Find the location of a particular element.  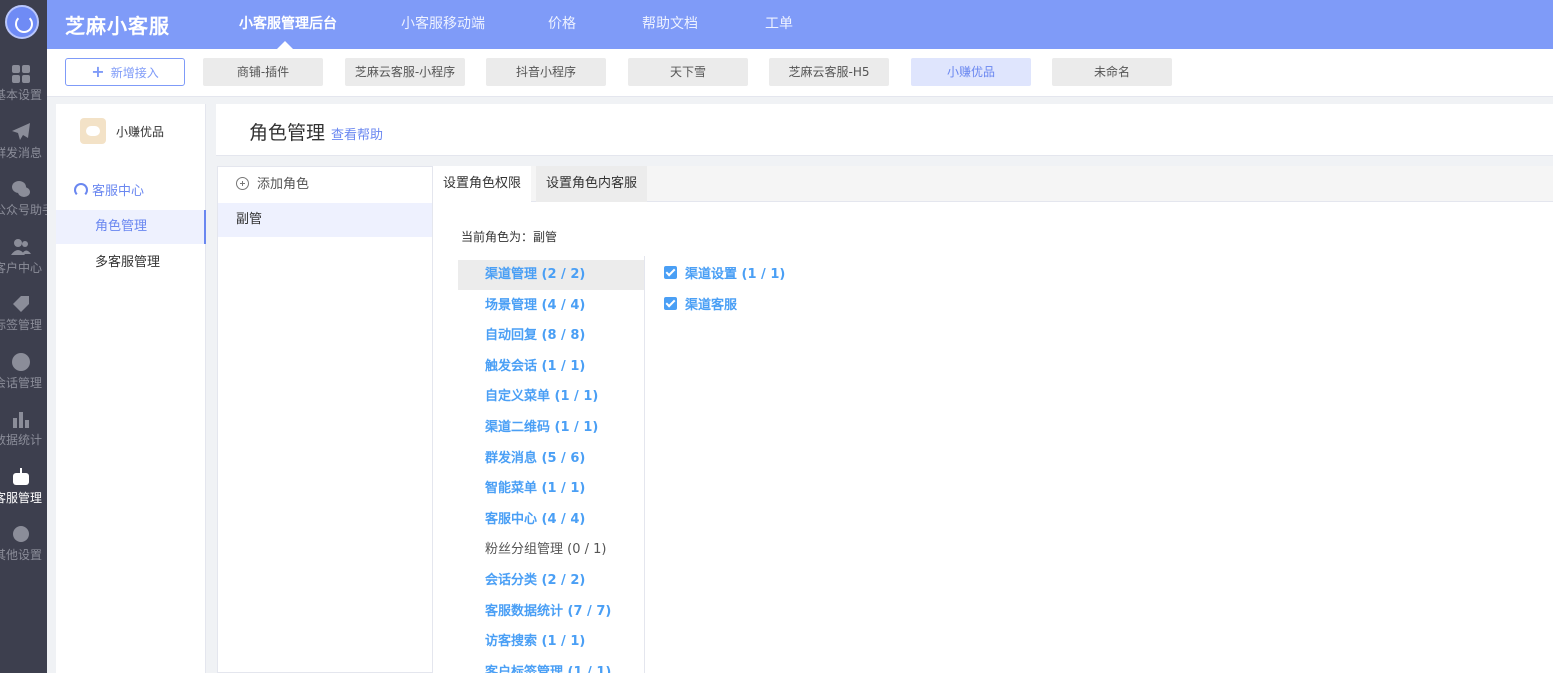

channel-tab: 芝麻云客服-H5 is located at coordinates (829, 72).